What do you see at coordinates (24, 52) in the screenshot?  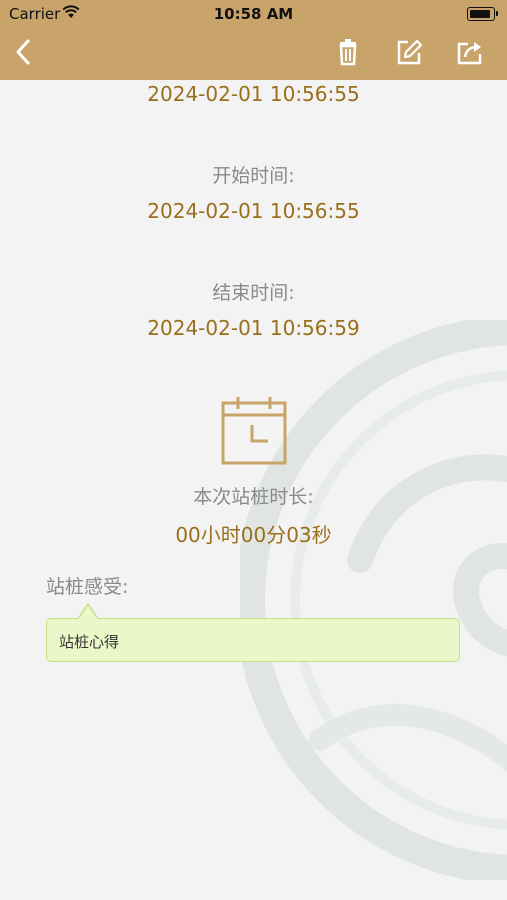 I see `back-icon` at bounding box center [24, 52].